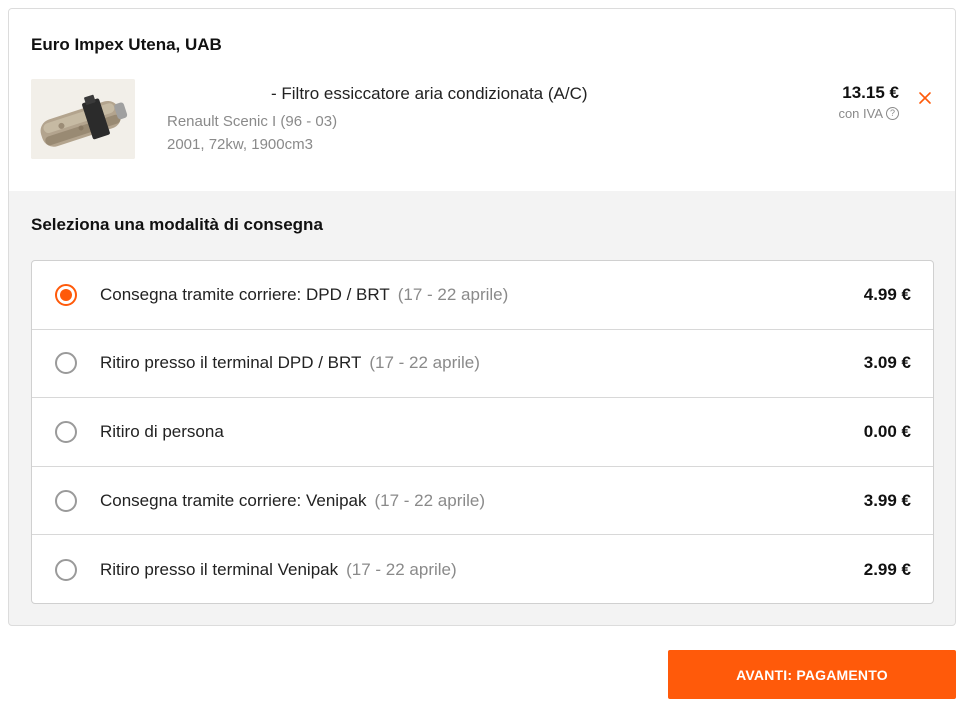  Describe the element at coordinates (860, 113) in the screenshot. I see `vat-label: con IVA` at that location.